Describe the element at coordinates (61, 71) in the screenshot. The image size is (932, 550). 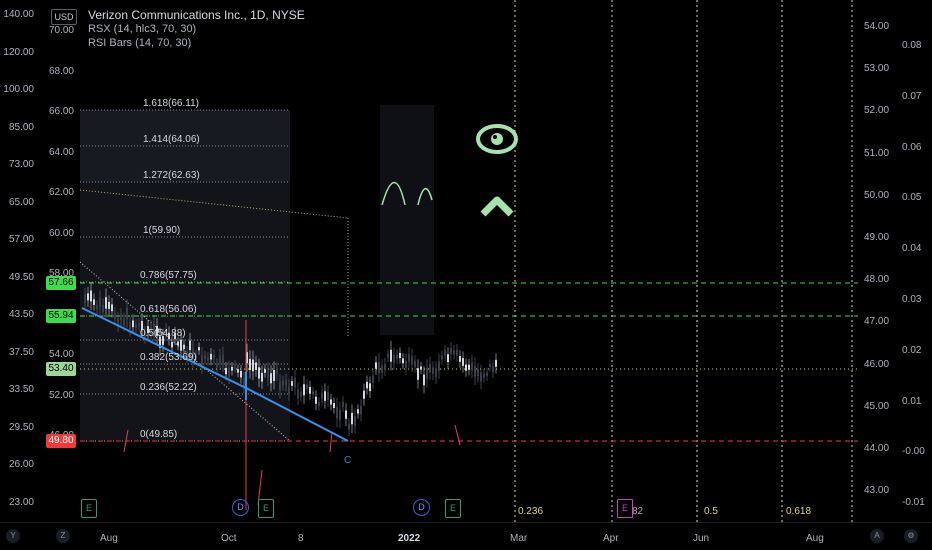
I see `axis-tick: 68.00` at that location.